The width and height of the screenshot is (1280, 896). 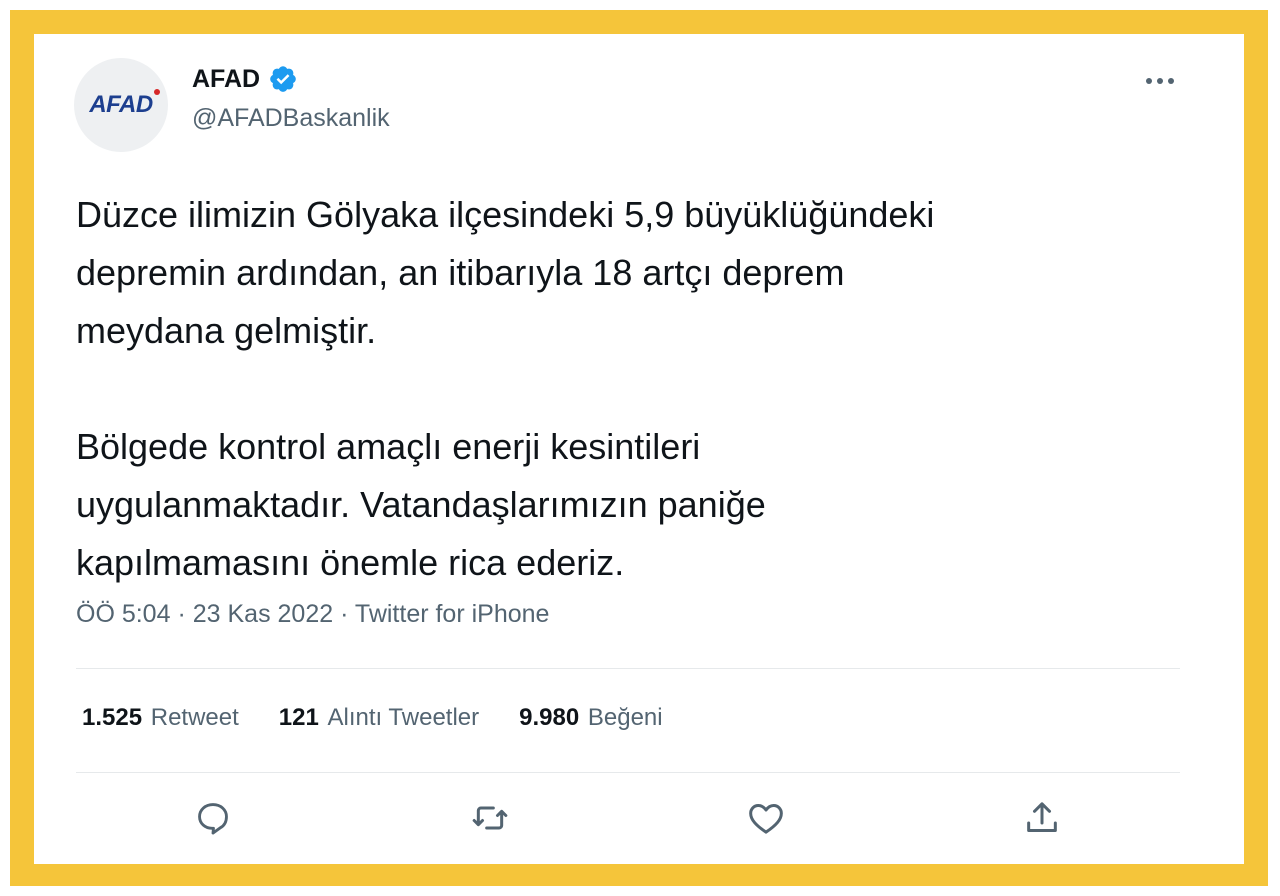 What do you see at coordinates (112, 717) in the screenshot?
I see `retweet-count-value: 1.525` at bounding box center [112, 717].